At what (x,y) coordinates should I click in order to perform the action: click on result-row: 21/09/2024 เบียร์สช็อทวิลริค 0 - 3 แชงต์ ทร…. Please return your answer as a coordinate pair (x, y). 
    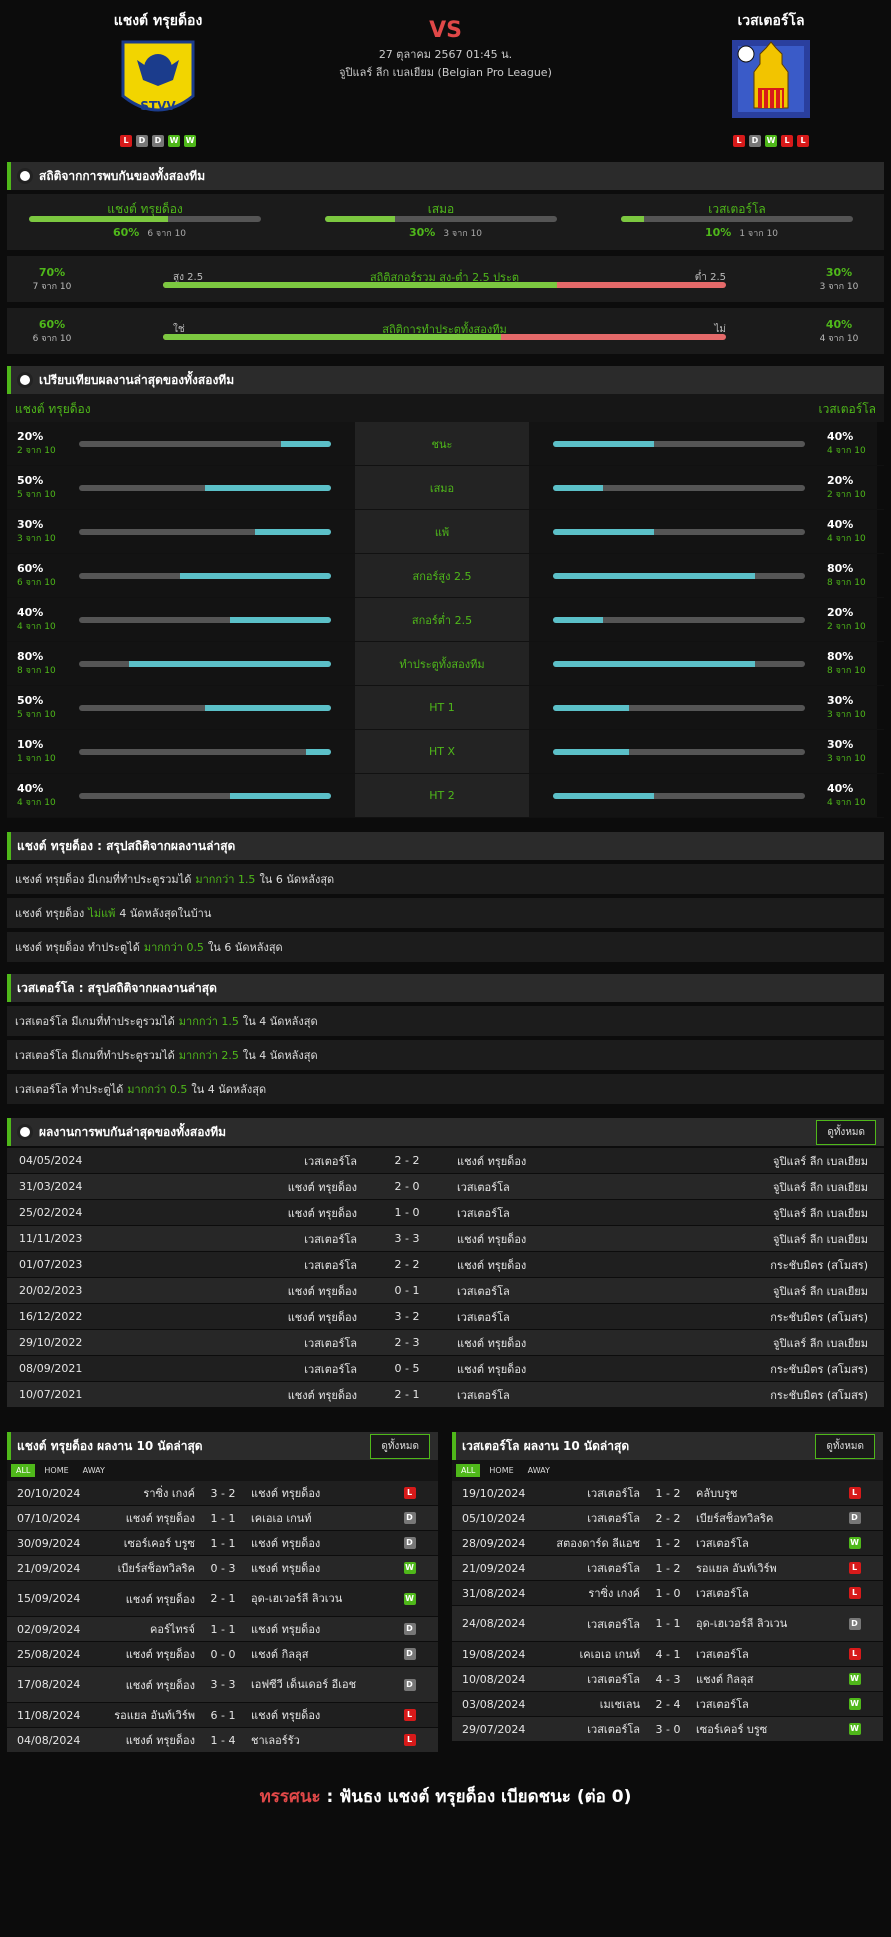
    Looking at the image, I should click on (222, 1568).